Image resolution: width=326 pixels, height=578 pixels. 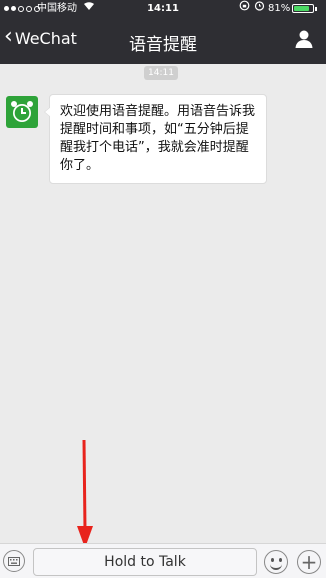 I want to click on plus-icon: +, so click(x=309, y=562).